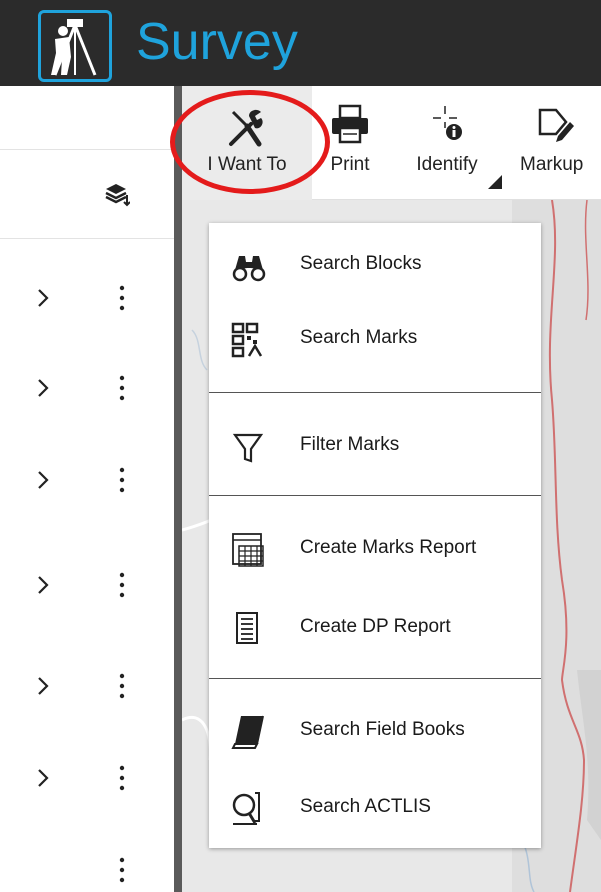 The image size is (601, 892). I want to click on spreadsheet-icon, so click(249, 550).